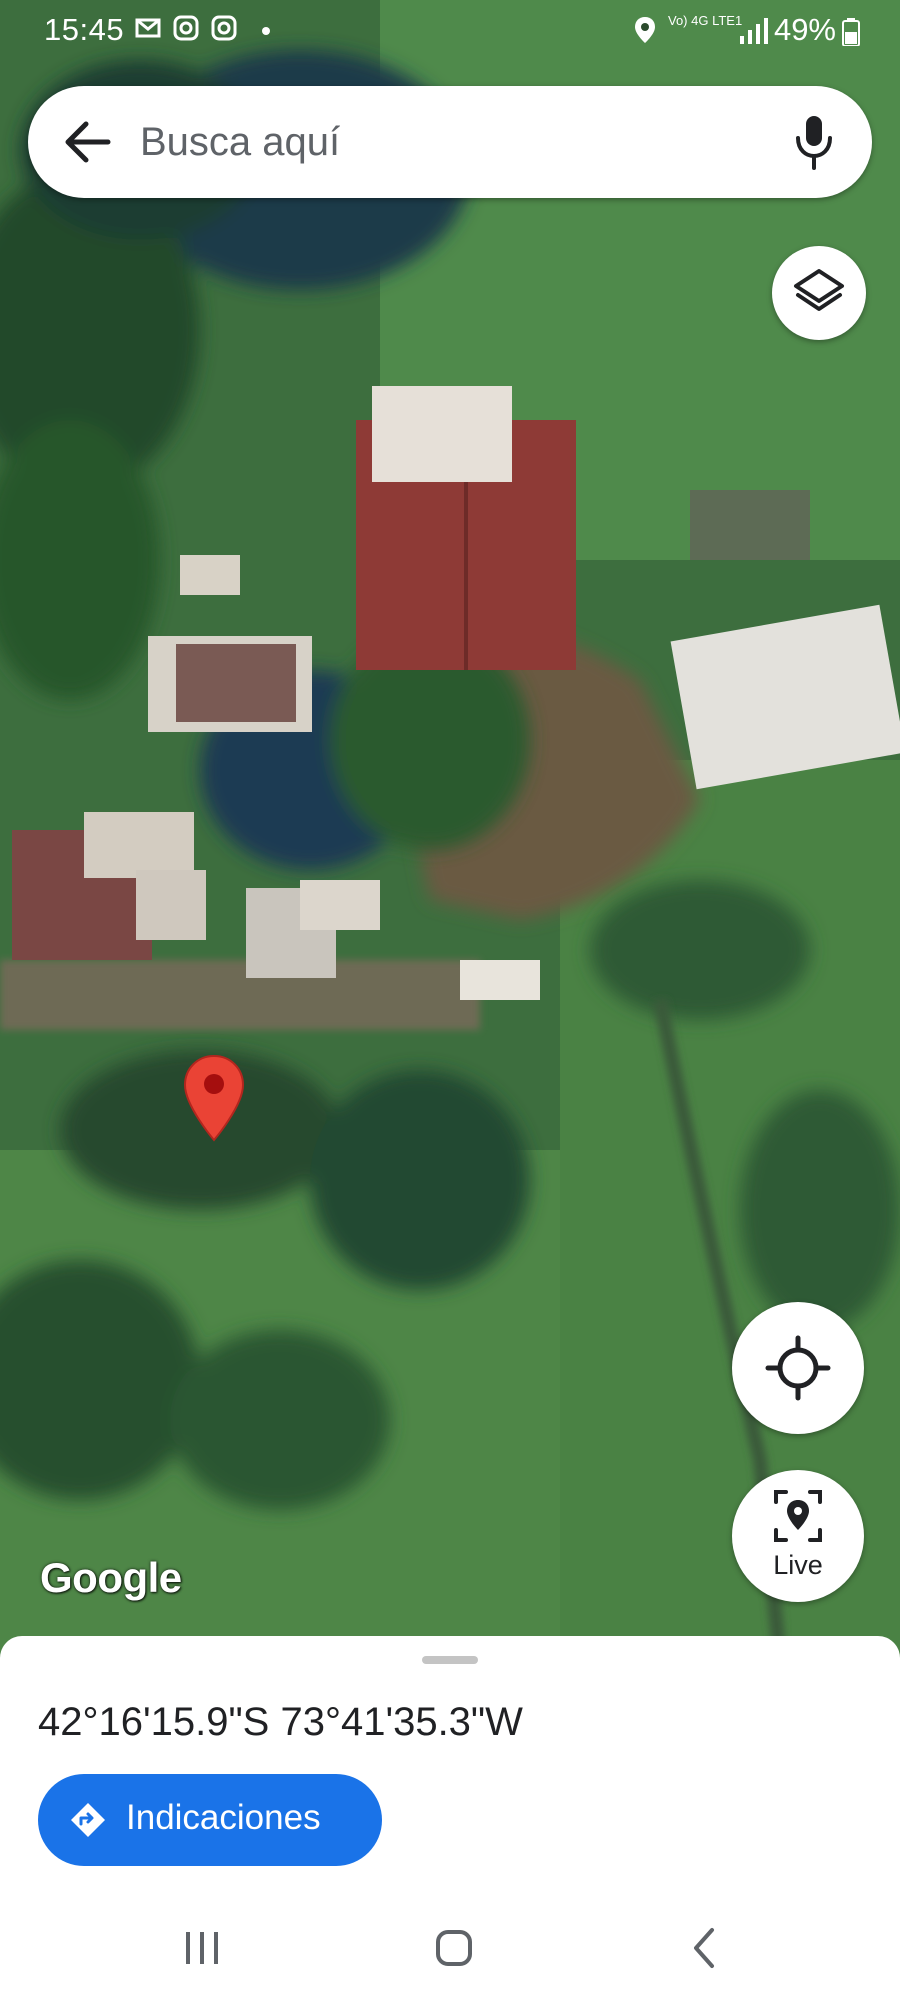 This screenshot has height=2000, width=900. What do you see at coordinates (819, 290) in the screenshot?
I see `layers-icon` at bounding box center [819, 290].